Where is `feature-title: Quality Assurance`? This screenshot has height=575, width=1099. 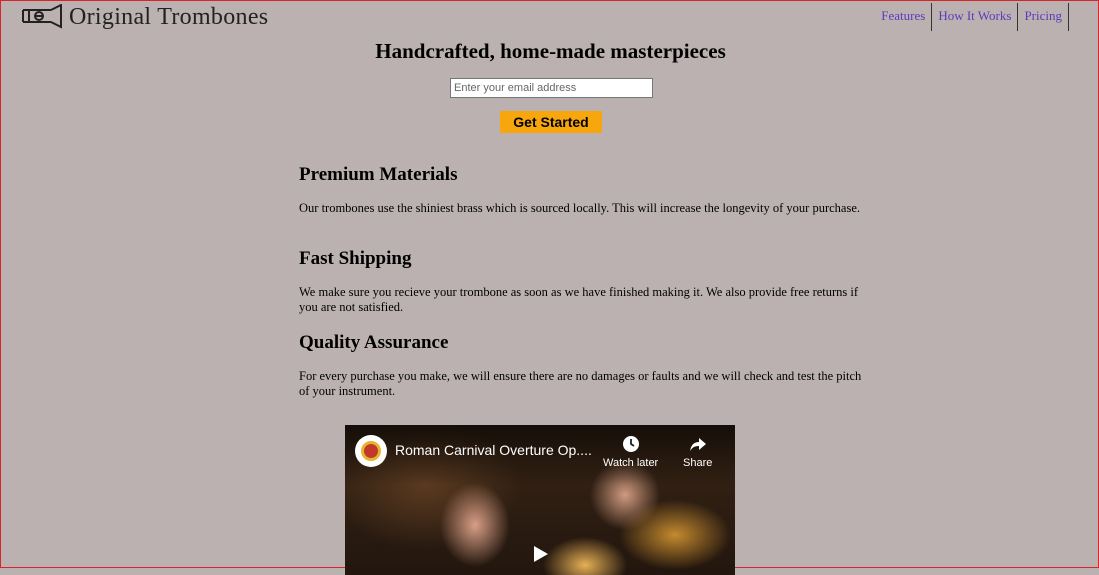
feature-title: Quality Assurance is located at coordinates (374, 342).